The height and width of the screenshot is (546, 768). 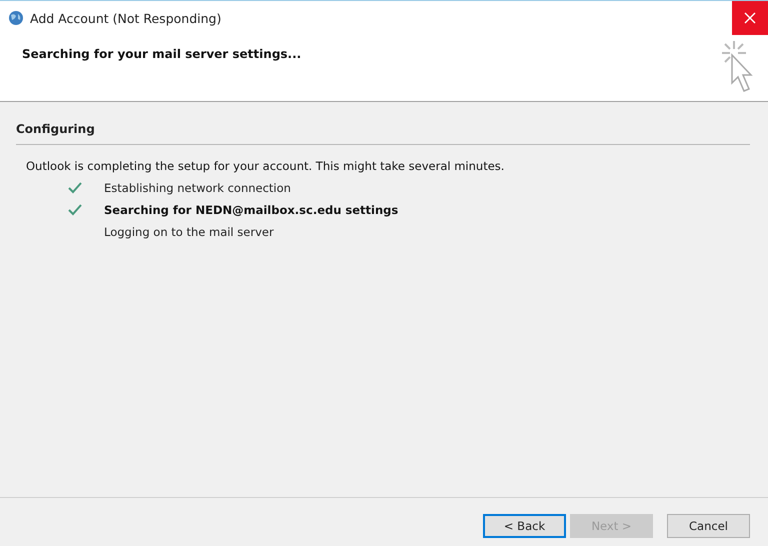 I want to click on close-button, so click(x=750, y=18).